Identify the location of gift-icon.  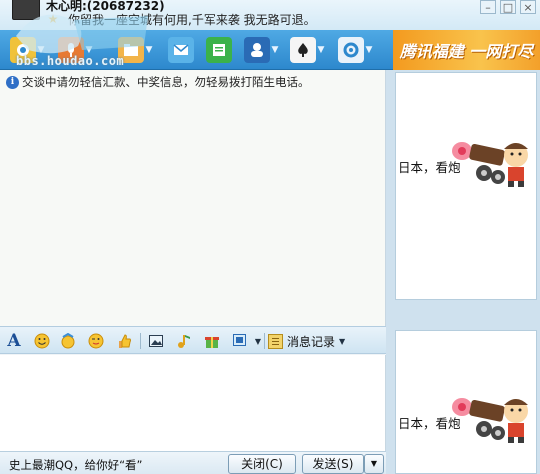
(212, 341).